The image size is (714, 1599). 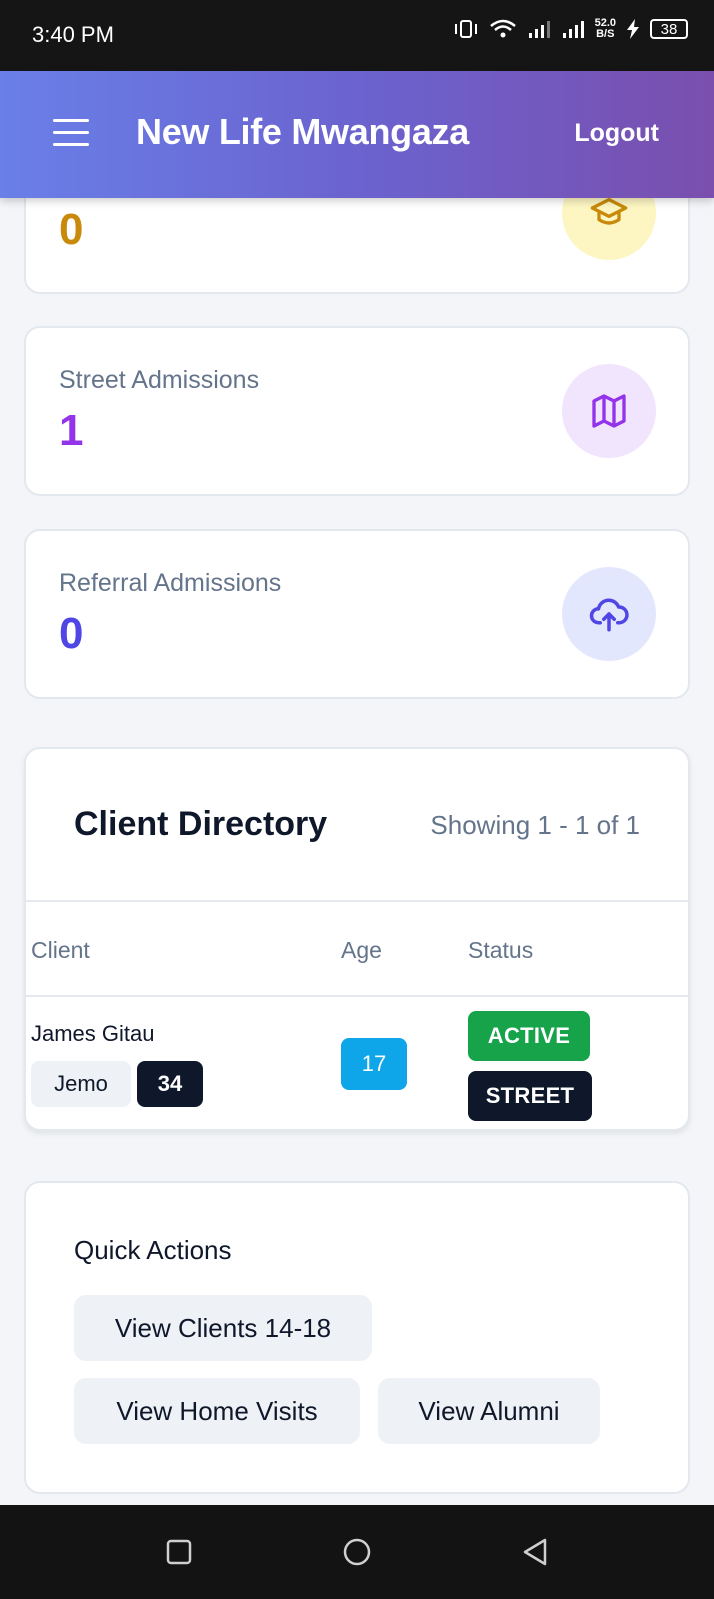 I want to click on column-header-status: Status, so click(x=501, y=950).